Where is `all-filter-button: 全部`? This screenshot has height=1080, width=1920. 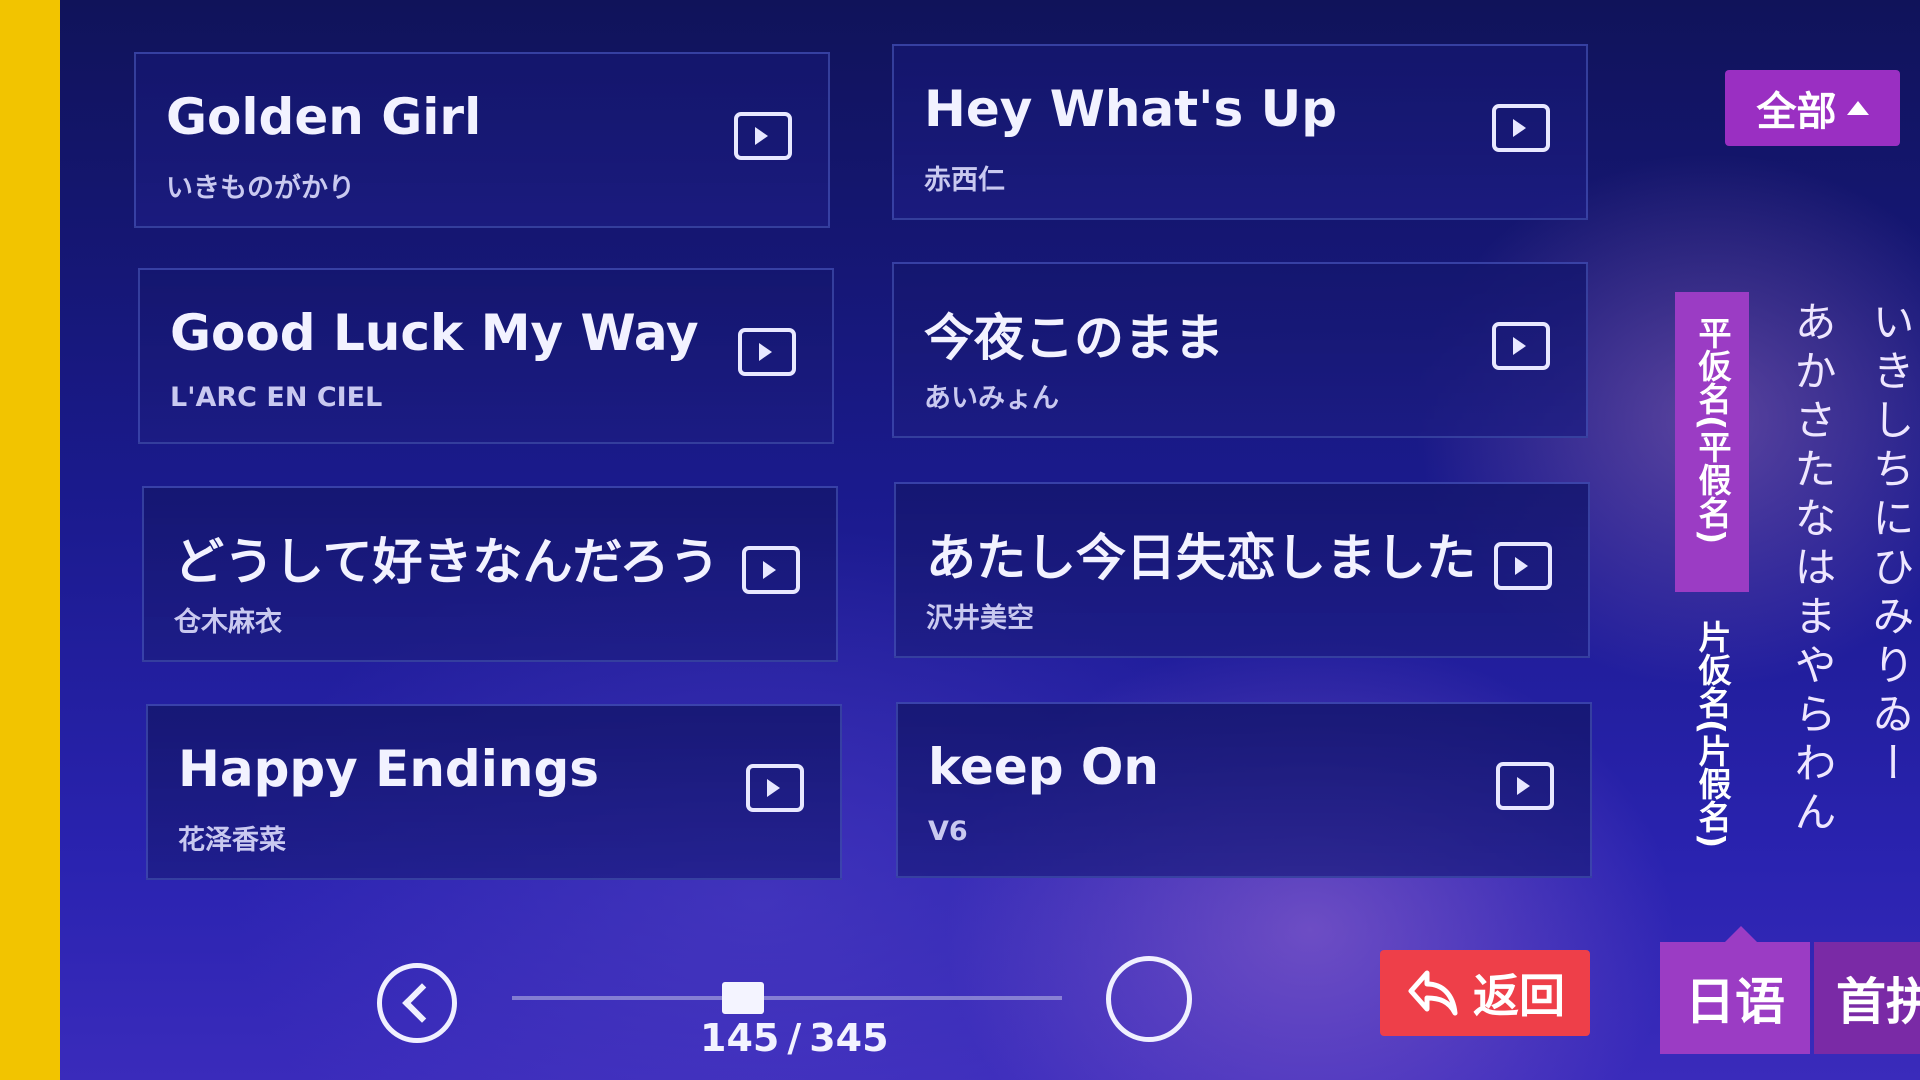 all-filter-button: 全部 is located at coordinates (1812, 108).